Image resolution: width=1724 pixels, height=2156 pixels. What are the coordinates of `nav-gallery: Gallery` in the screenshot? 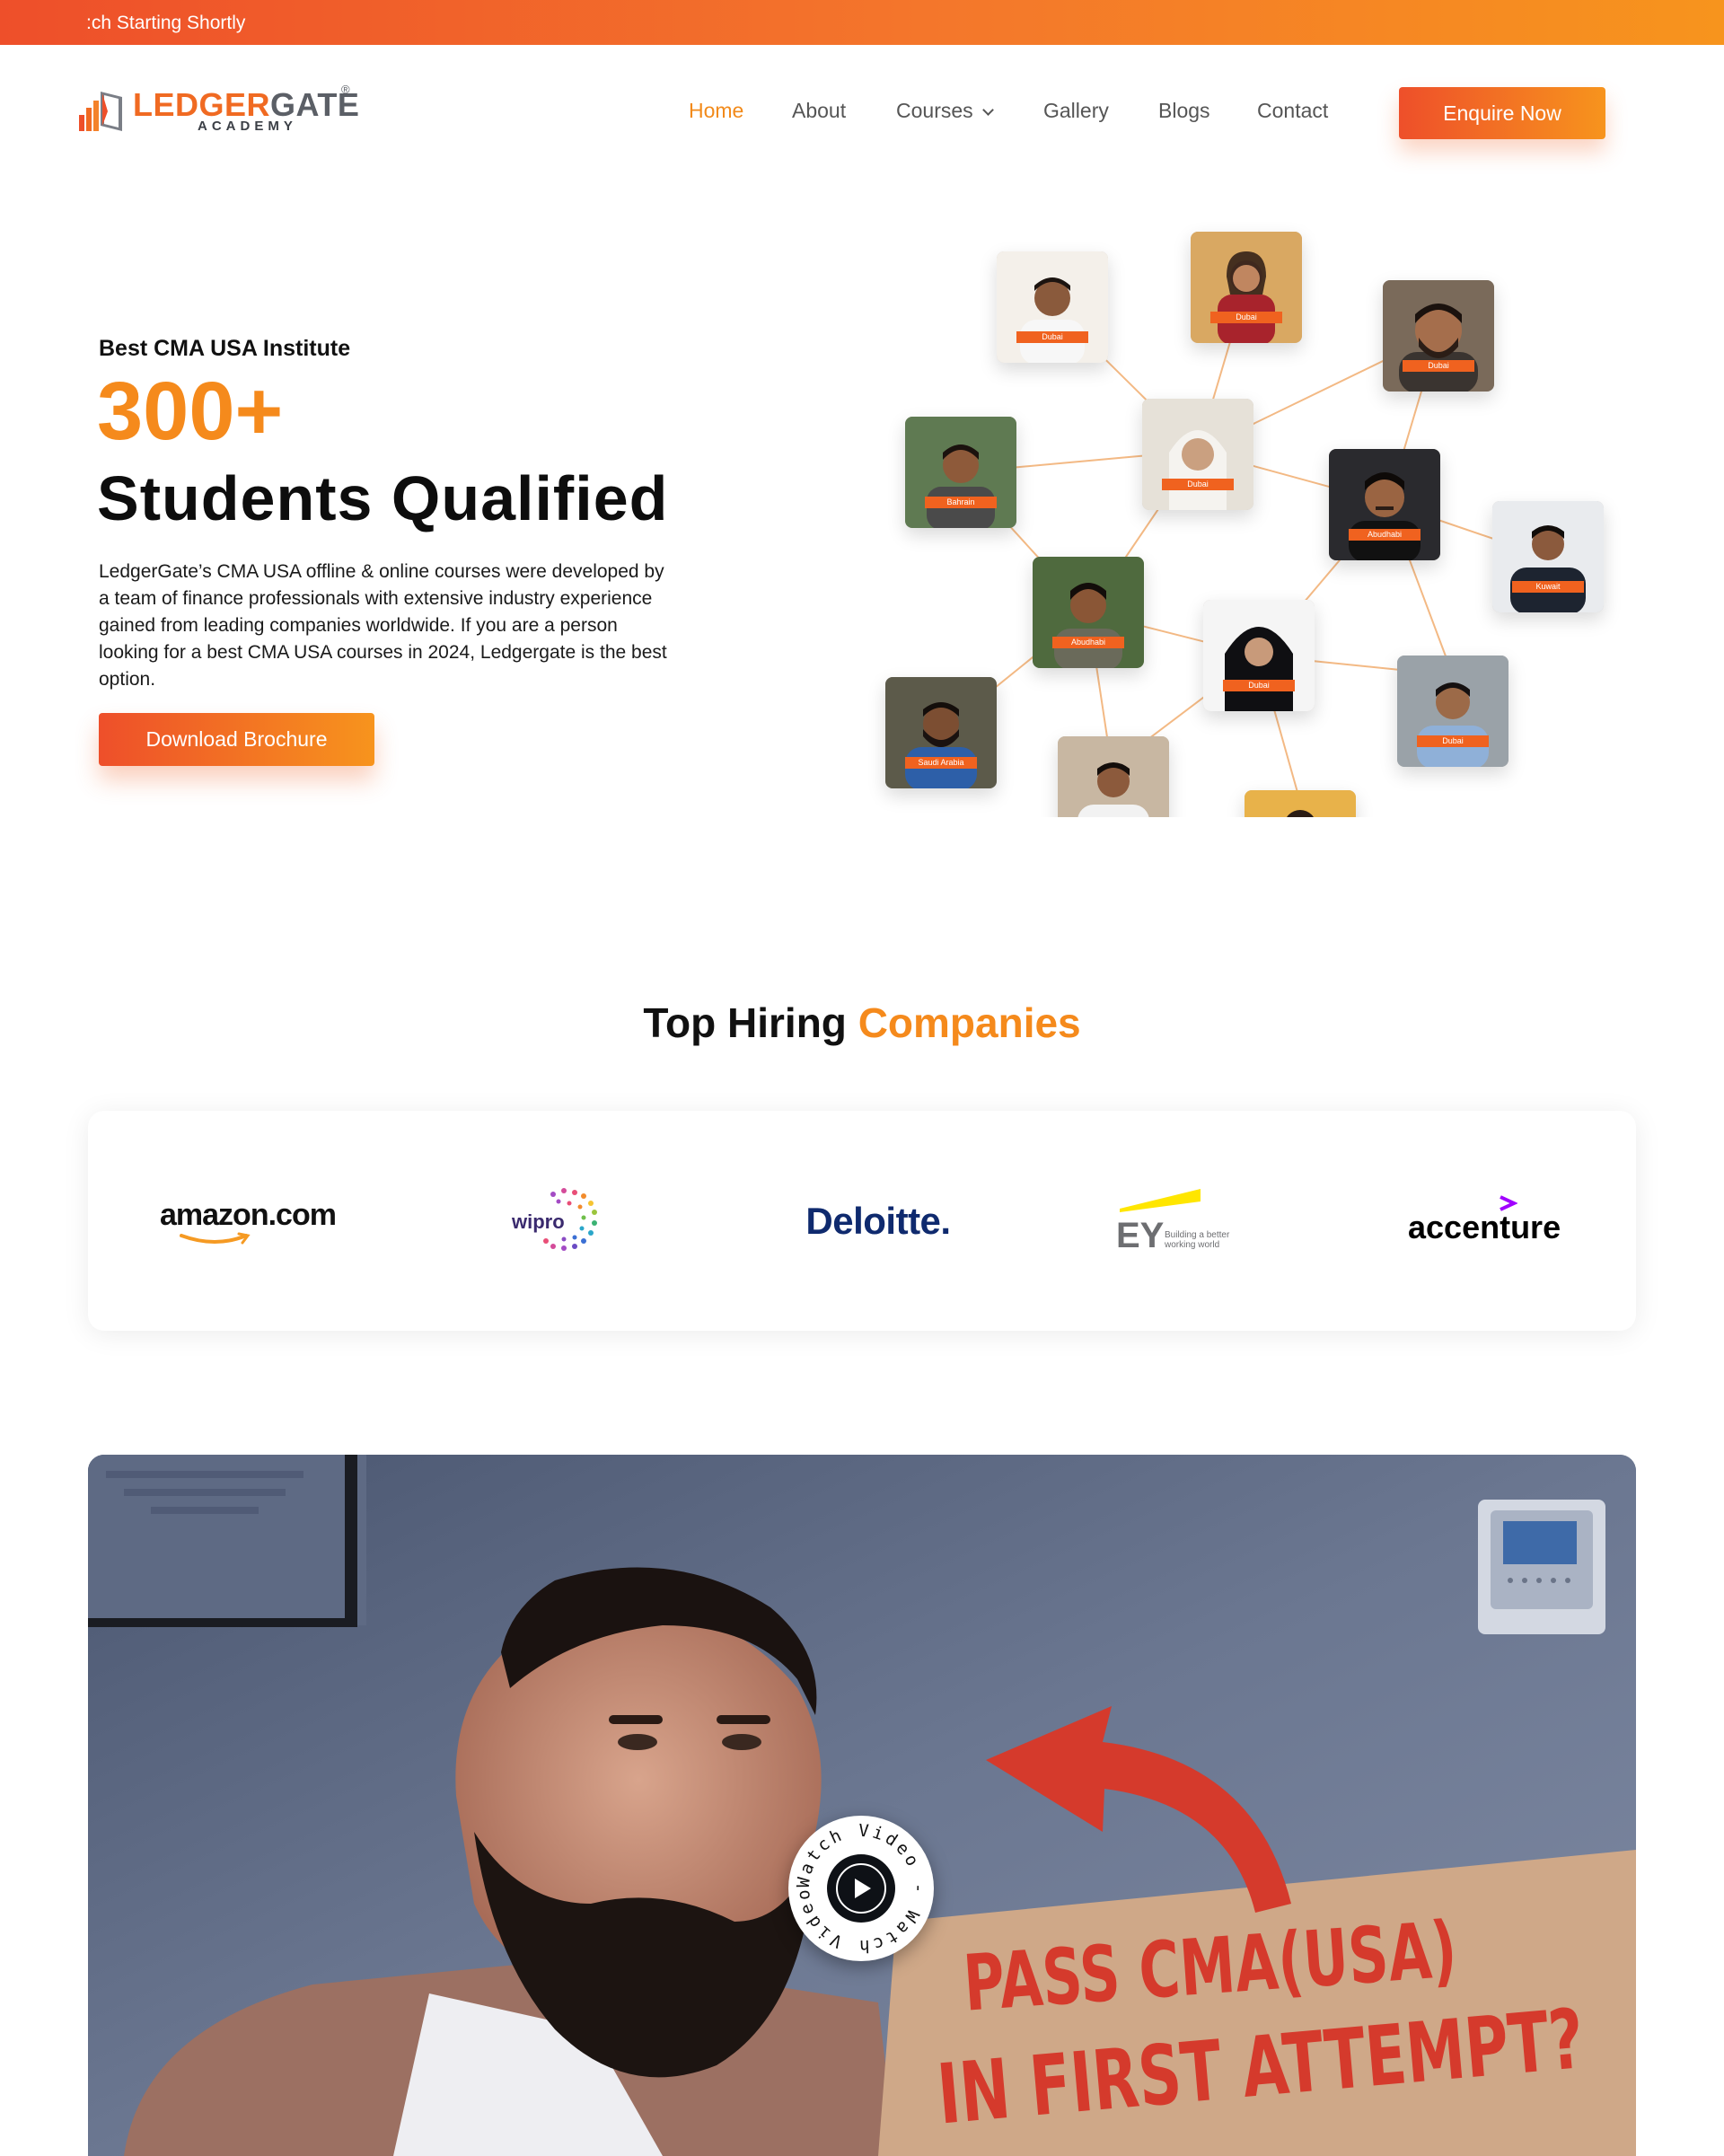 It's located at (1076, 111).